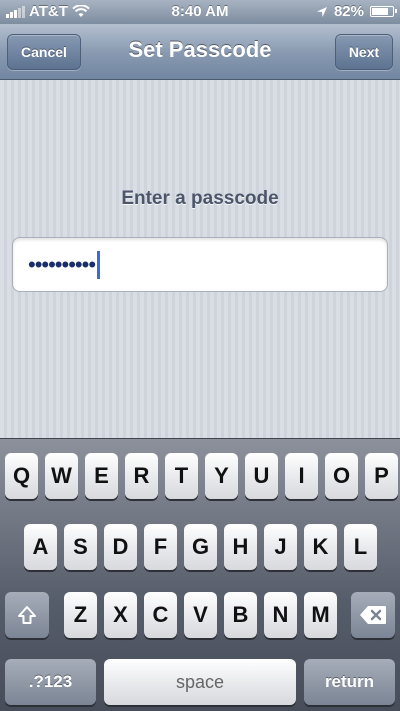 This screenshot has height=711, width=400. What do you see at coordinates (221, 476) in the screenshot?
I see `key-y: Y` at bounding box center [221, 476].